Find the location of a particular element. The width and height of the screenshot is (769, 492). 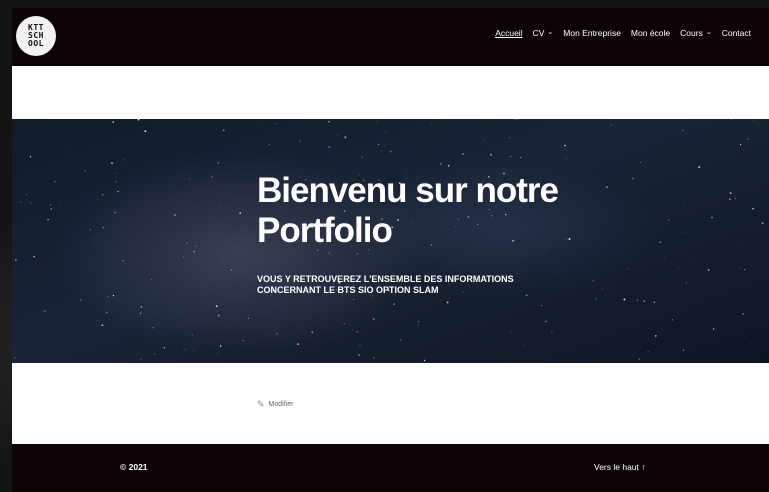

nav-label: Cours is located at coordinates (691, 33).